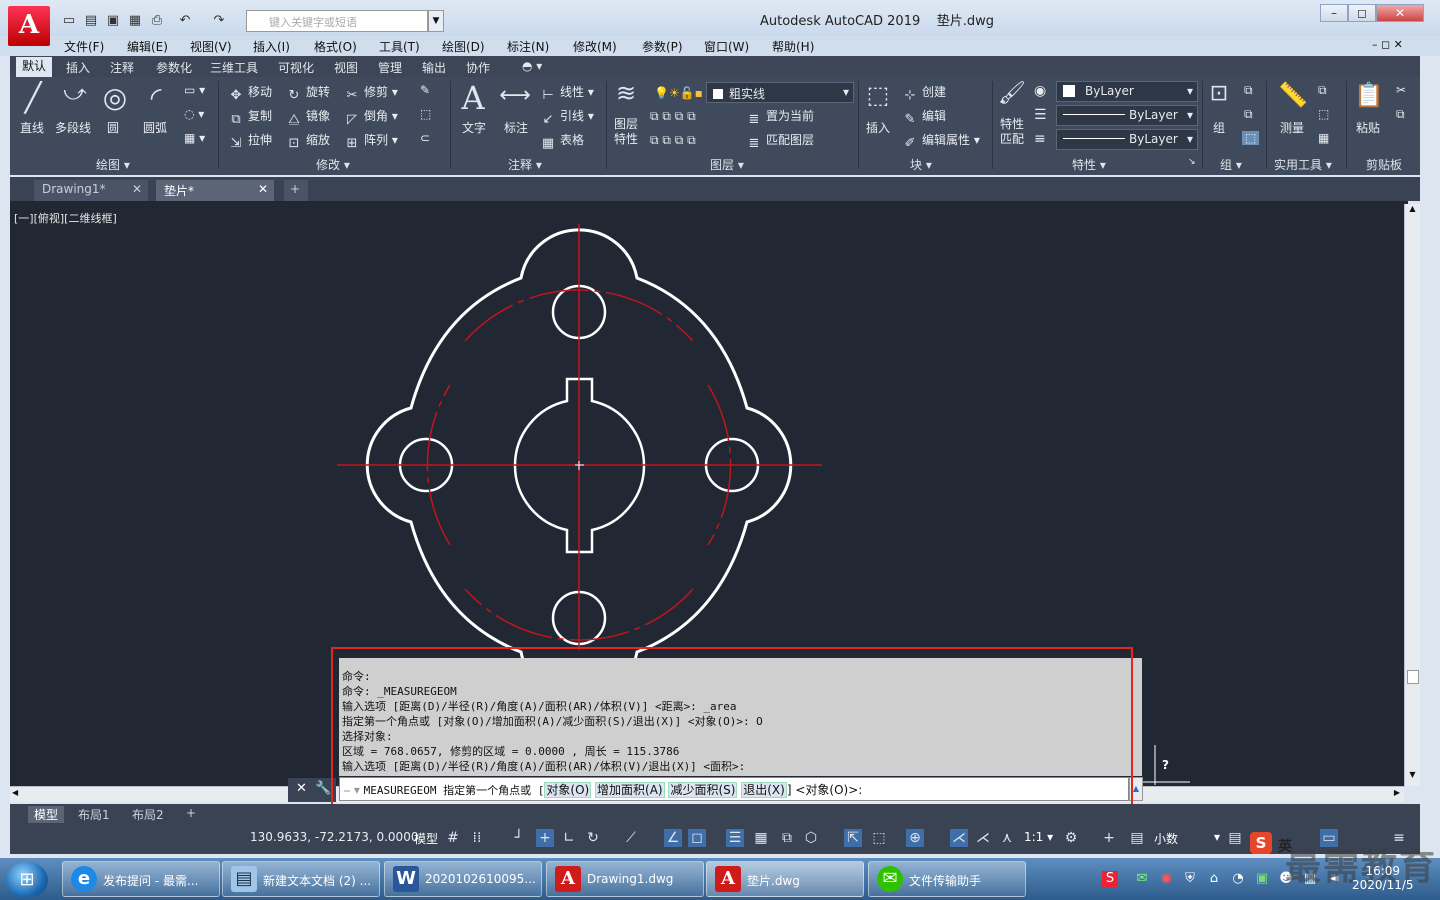 The height and width of the screenshot is (900, 1440). What do you see at coordinates (1188, 838) in the screenshot?
I see `units-dropdown: 小数 ▾` at bounding box center [1188, 838].